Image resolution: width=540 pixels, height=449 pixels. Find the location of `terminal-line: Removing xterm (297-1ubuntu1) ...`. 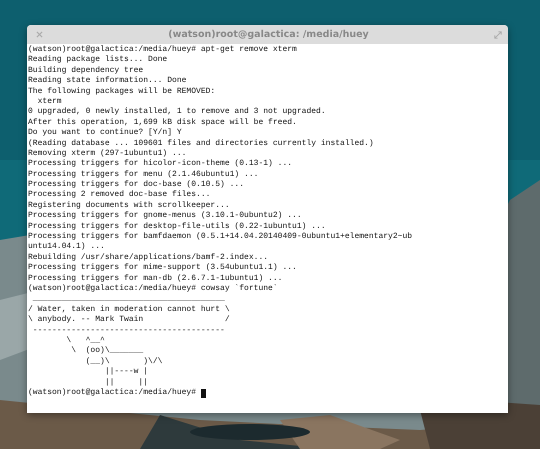

terminal-line: Removing xterm (297-1ubuntu1) ... is located at coordinates (108, 153).